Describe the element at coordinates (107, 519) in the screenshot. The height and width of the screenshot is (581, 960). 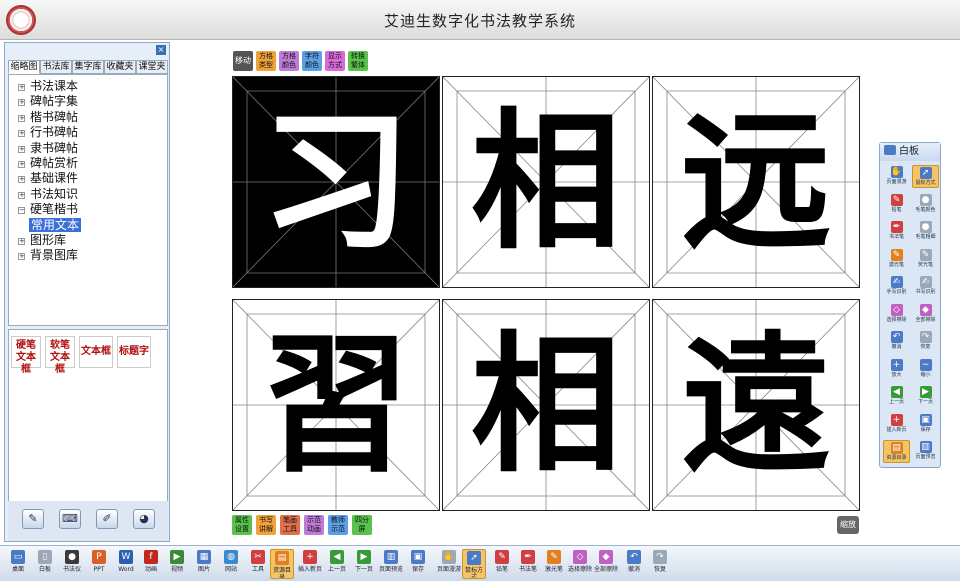
I see `pen-tool-icon: ✐` at that location.